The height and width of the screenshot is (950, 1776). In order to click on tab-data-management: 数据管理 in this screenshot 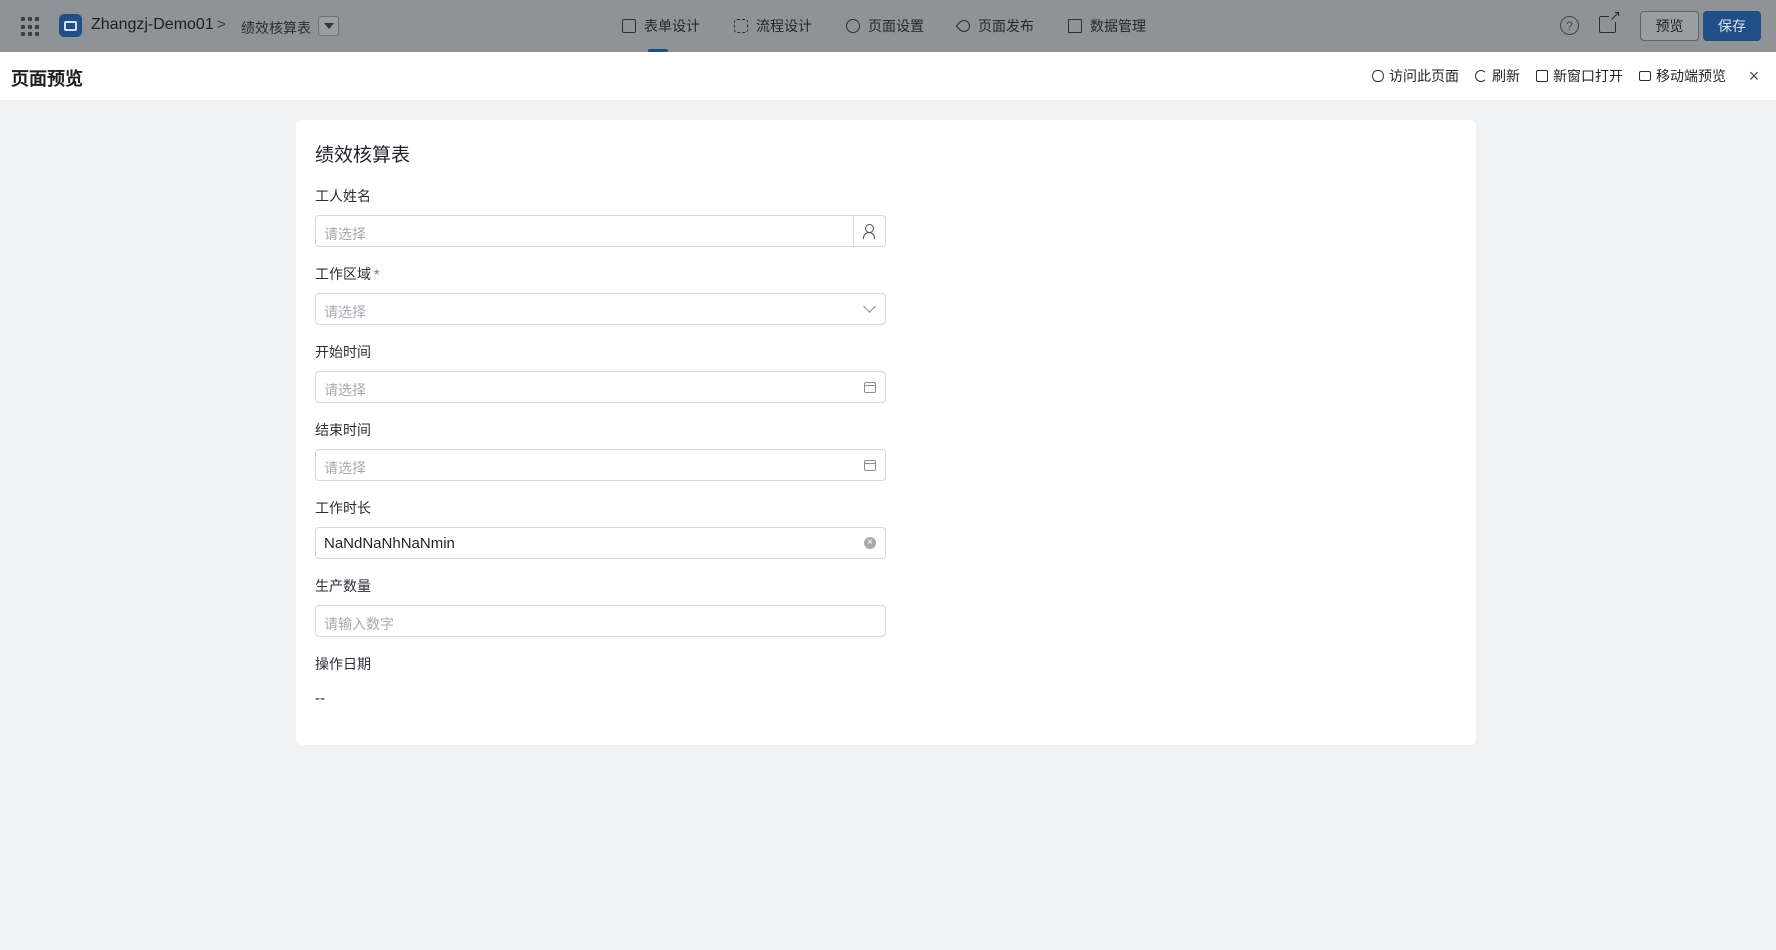, I will do `click(1107, 26)`.